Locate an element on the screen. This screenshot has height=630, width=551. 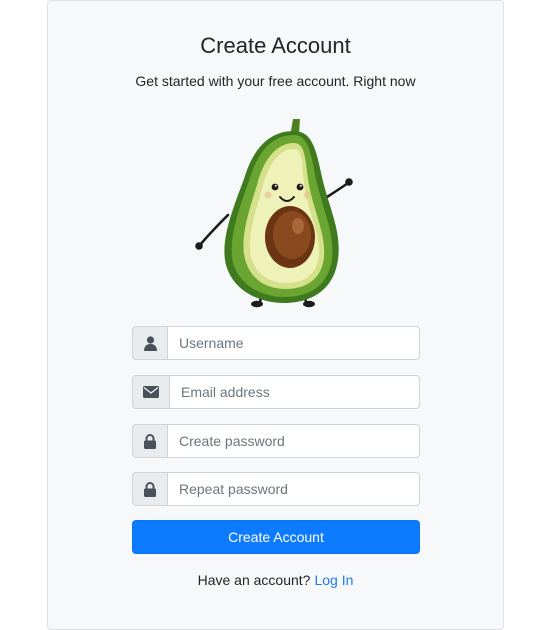
create-password-input is located at coordinates (293, 441).